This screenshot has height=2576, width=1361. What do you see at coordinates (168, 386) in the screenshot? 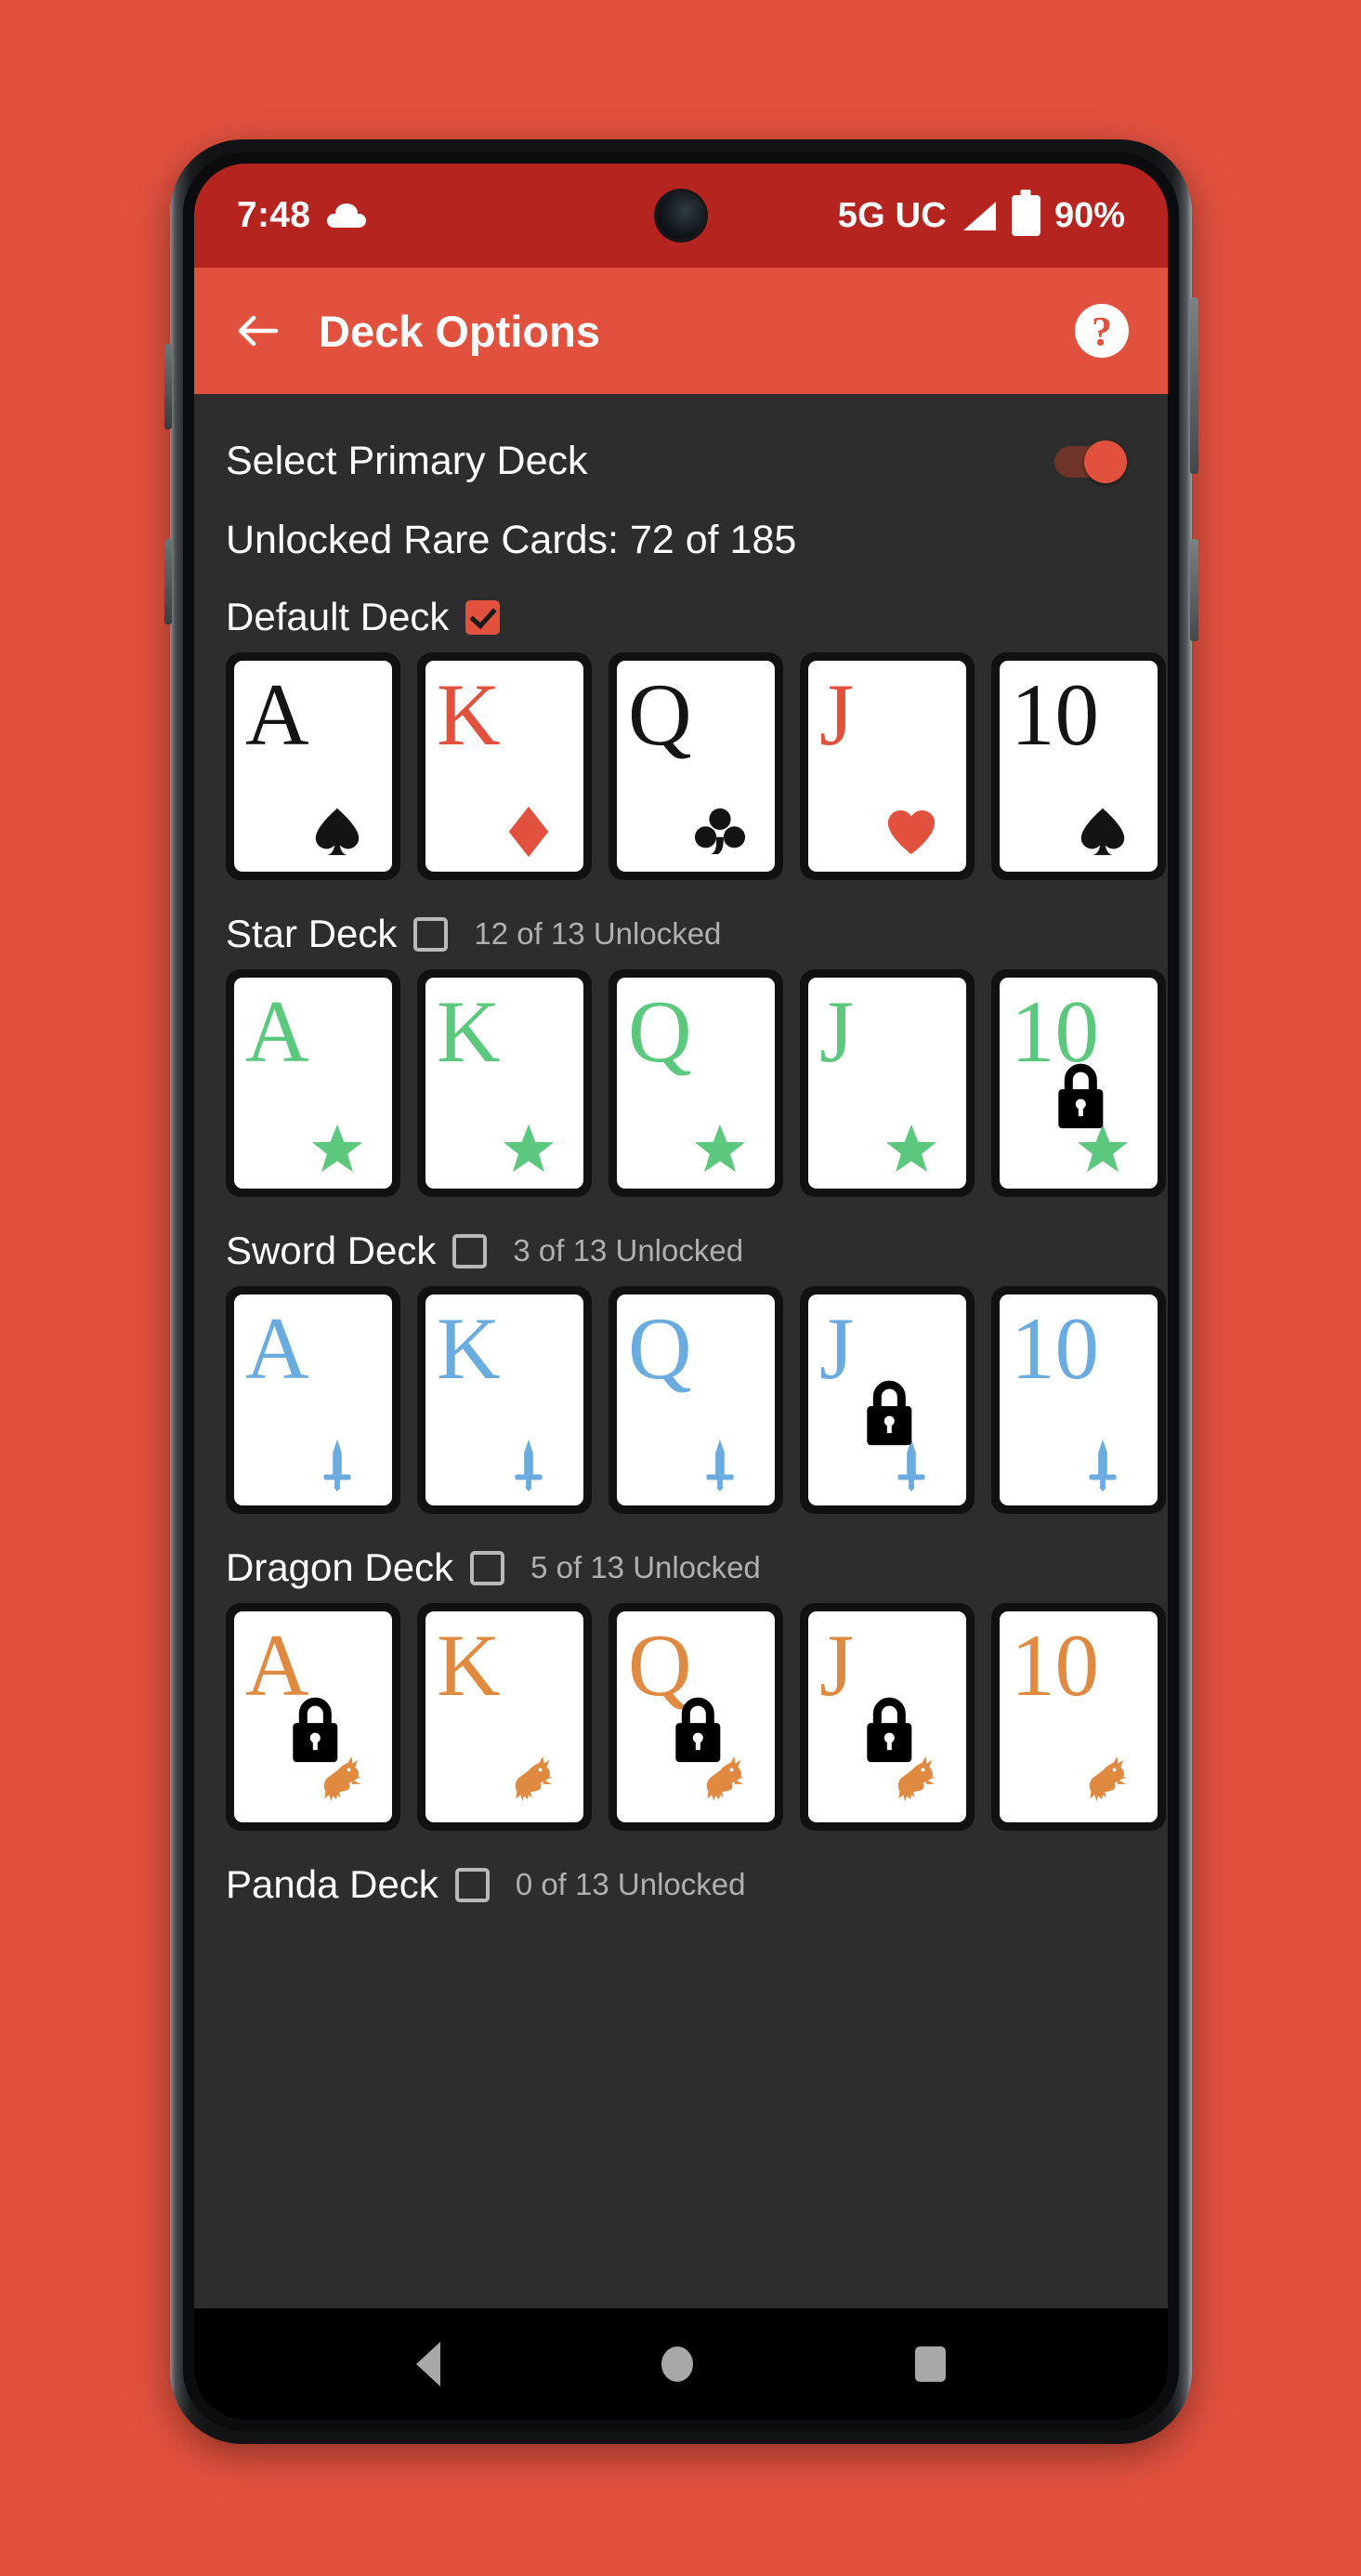
I see `volume-up-button` at bounding box center [168, 386].